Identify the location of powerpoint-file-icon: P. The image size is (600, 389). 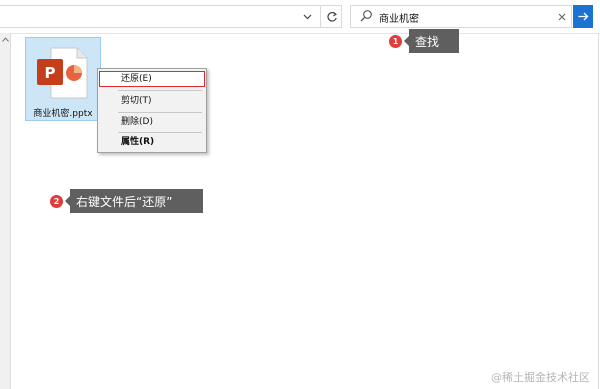
(62, 73).